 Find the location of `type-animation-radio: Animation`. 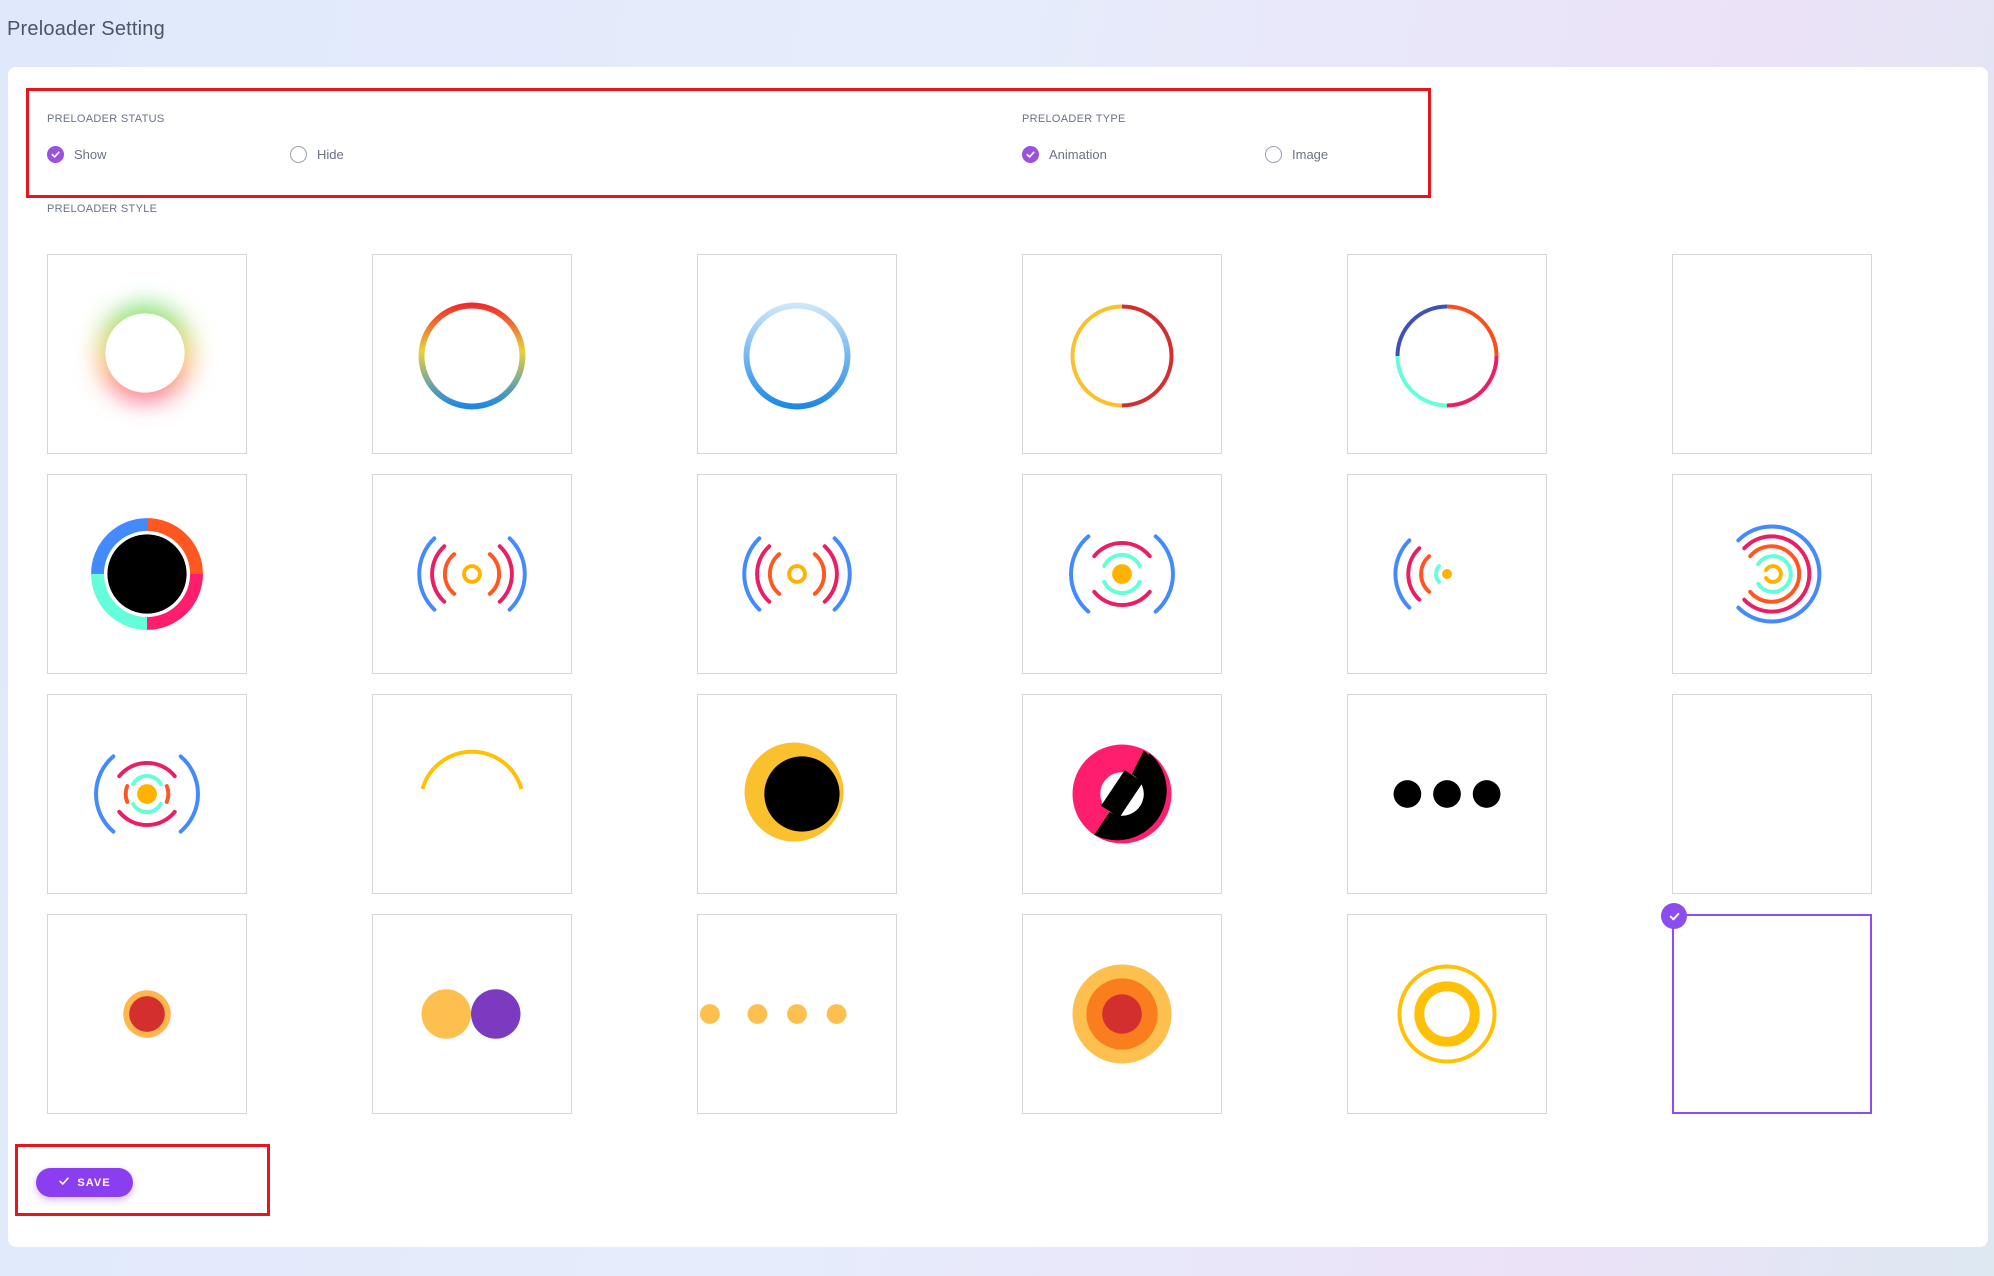

type-animation-radio: Animation is located at coordinates (1064, 154).